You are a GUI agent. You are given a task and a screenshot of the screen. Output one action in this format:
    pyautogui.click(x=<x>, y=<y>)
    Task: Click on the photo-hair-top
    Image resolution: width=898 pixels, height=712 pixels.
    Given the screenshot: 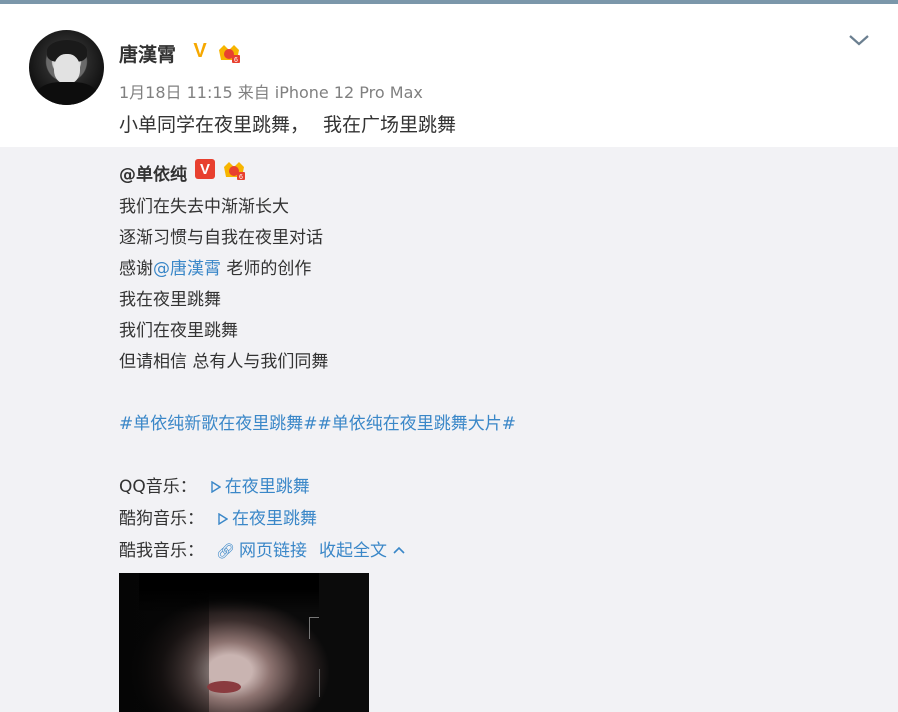 What is the action you would take?
    pyautogui.click(x=229, y=593)
    